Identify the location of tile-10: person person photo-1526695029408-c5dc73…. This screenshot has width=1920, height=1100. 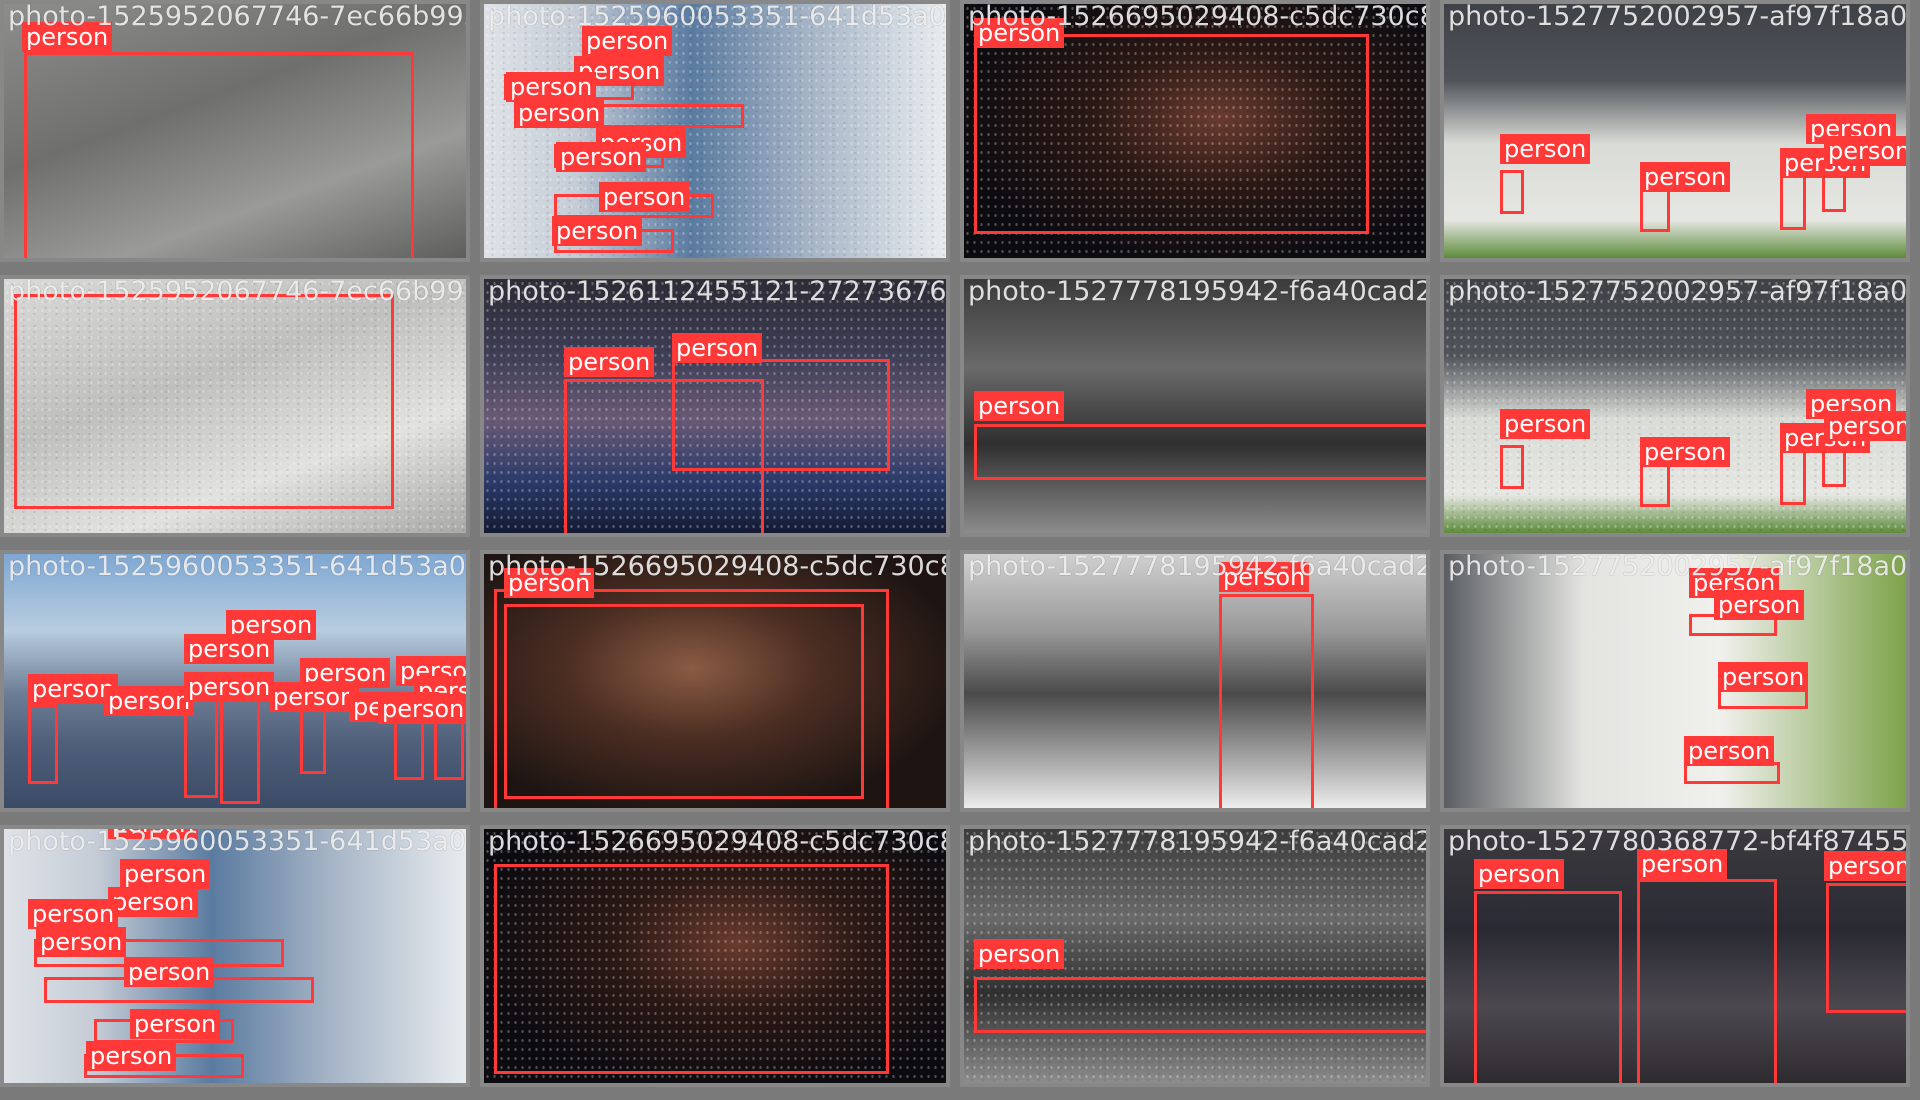
(715, 681).